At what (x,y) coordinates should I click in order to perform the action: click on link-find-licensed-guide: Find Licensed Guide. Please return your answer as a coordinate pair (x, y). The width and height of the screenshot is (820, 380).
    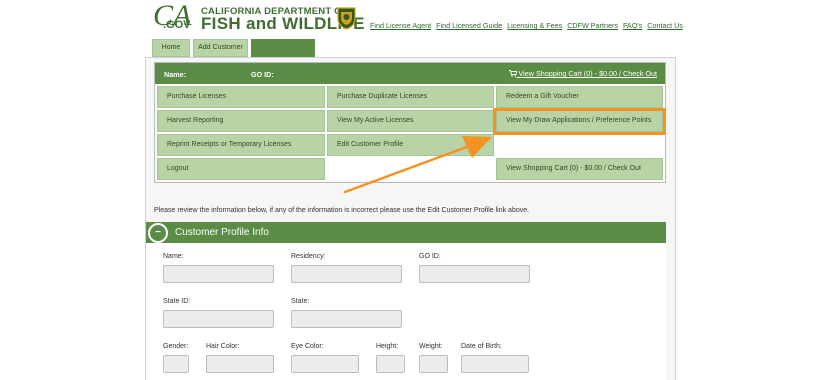
    Looking at the image, I should click on (469, 25).